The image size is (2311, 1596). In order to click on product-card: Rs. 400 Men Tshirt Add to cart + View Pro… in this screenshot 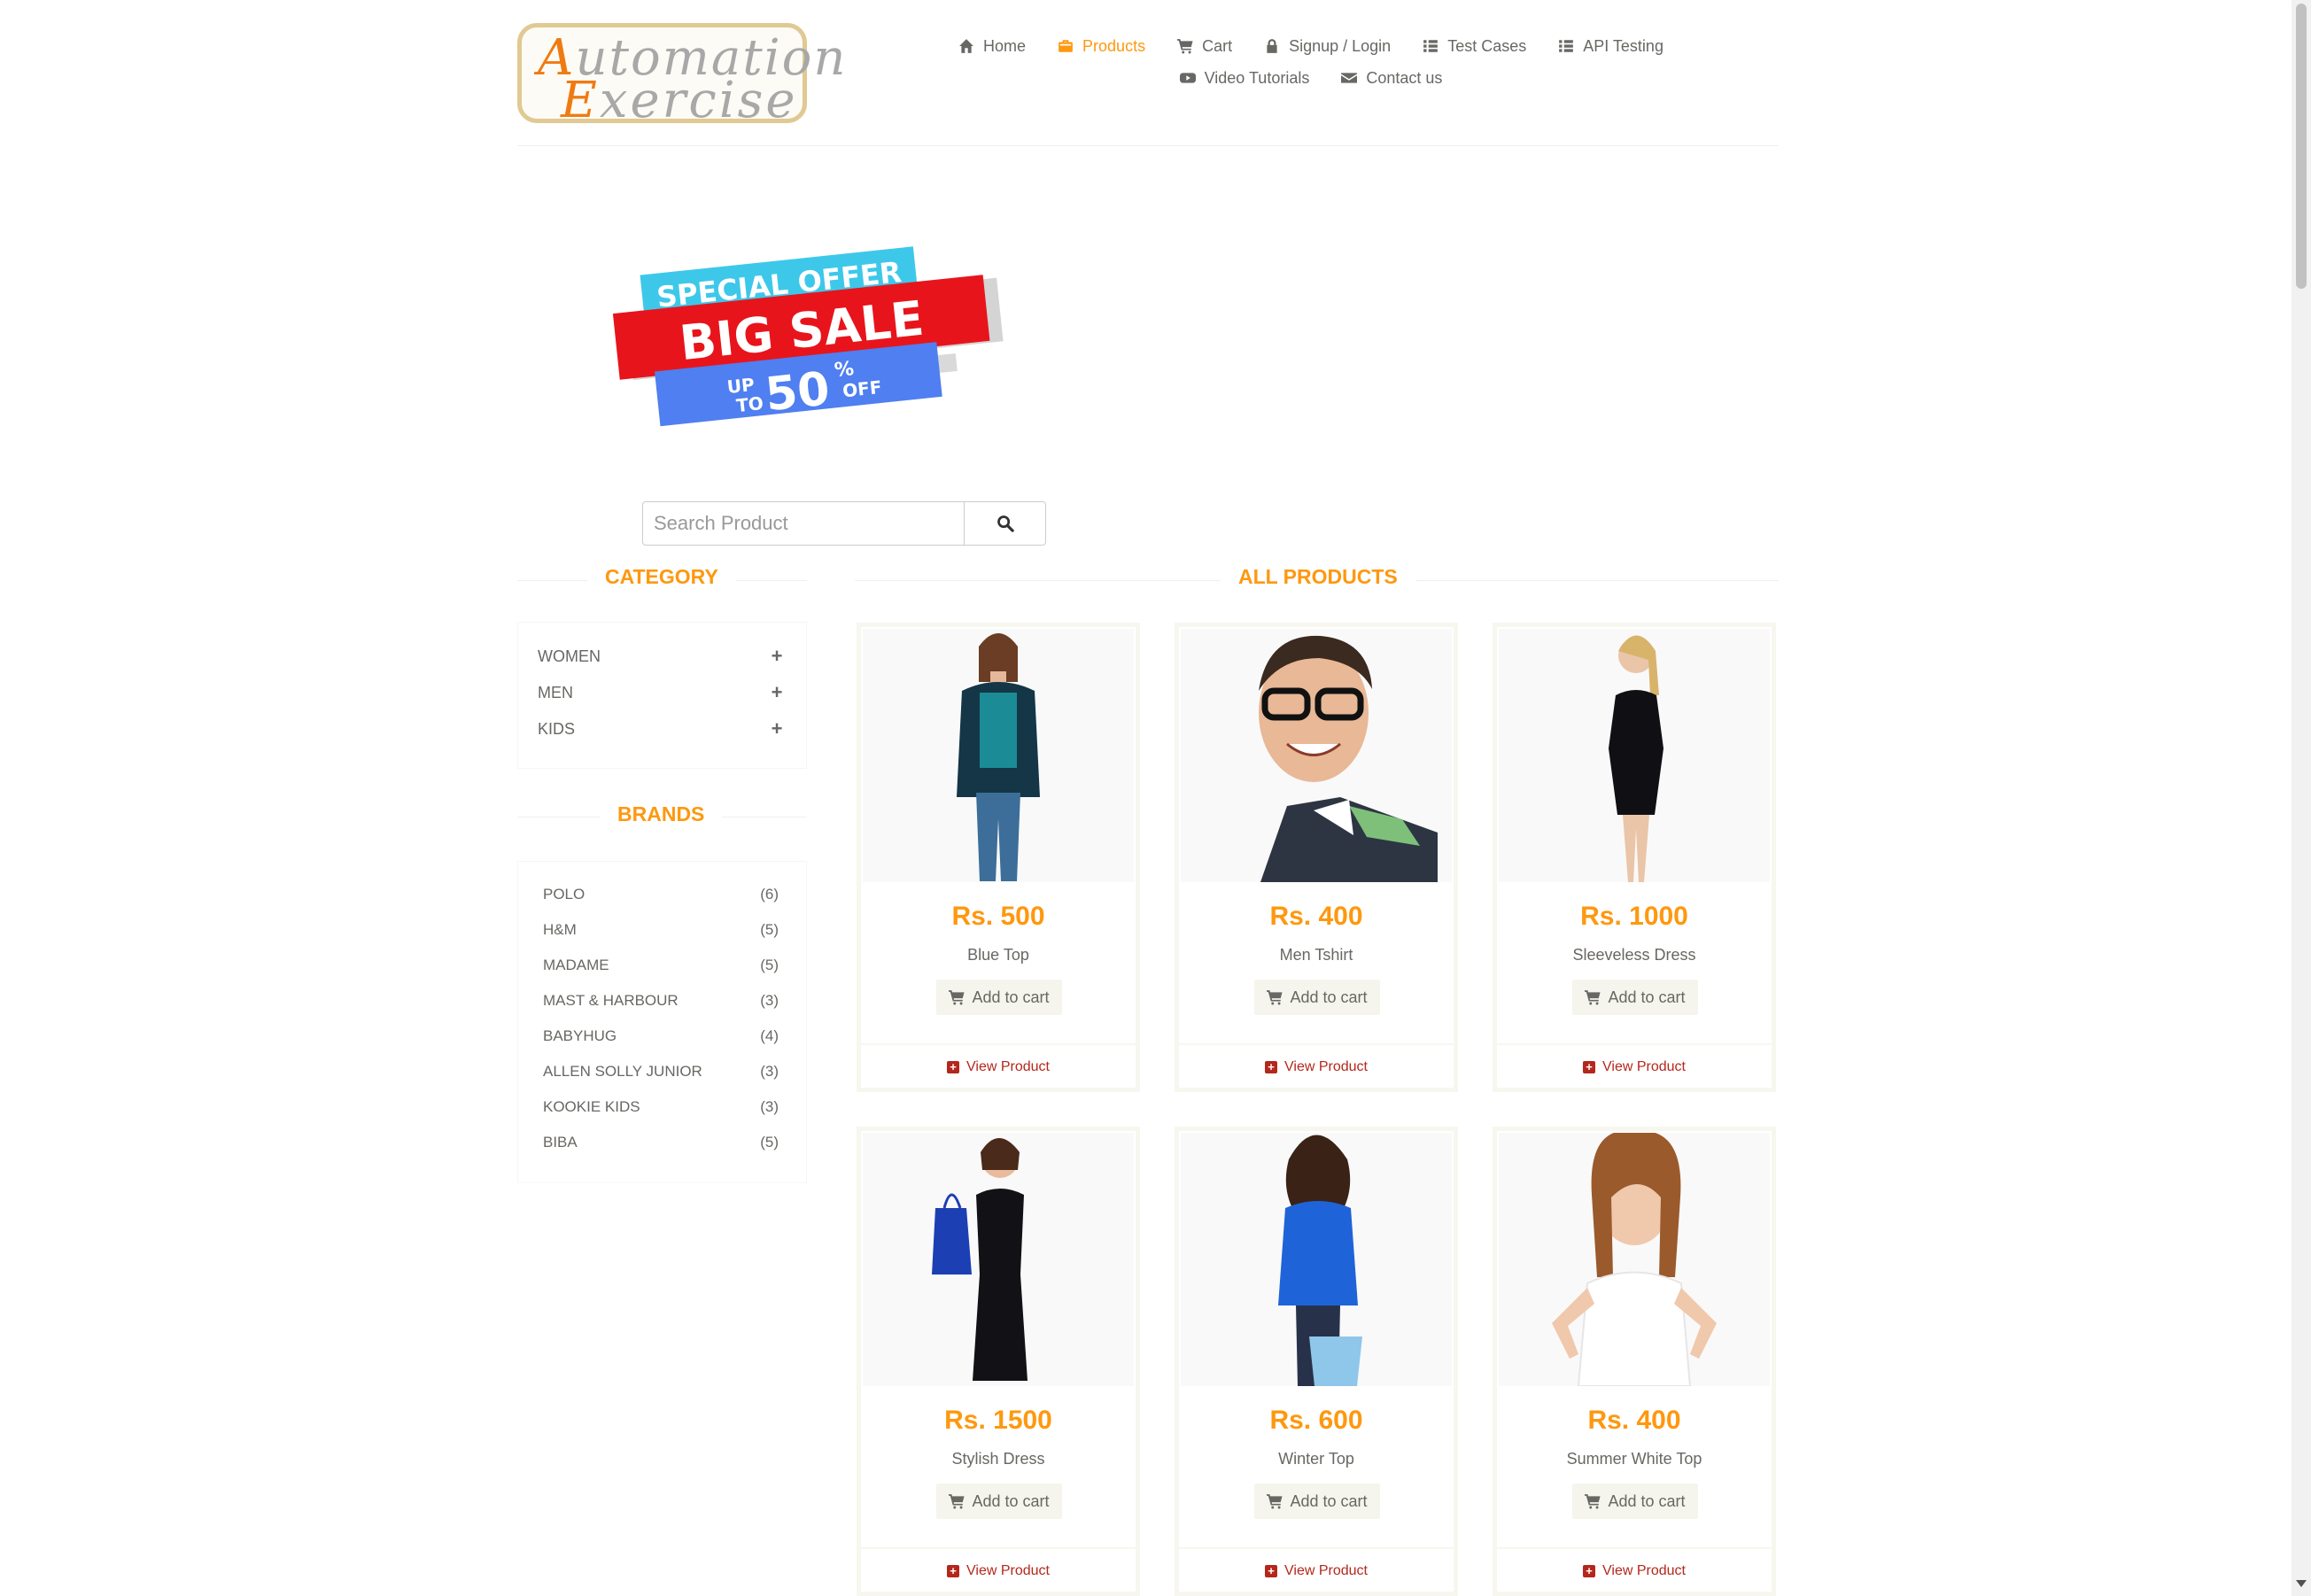, I will do `click(1316, 857)`.